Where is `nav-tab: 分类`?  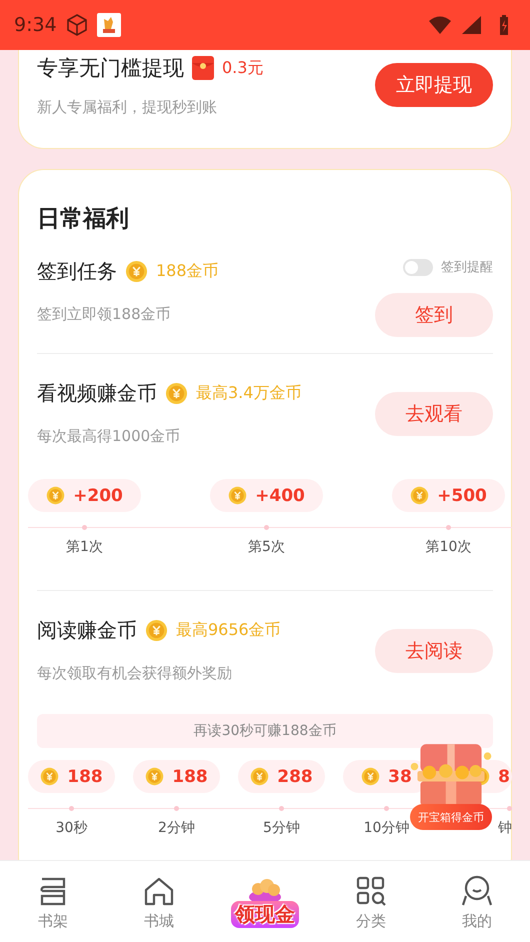 nav-tab: 分类 is located at coordinates (371, 901).